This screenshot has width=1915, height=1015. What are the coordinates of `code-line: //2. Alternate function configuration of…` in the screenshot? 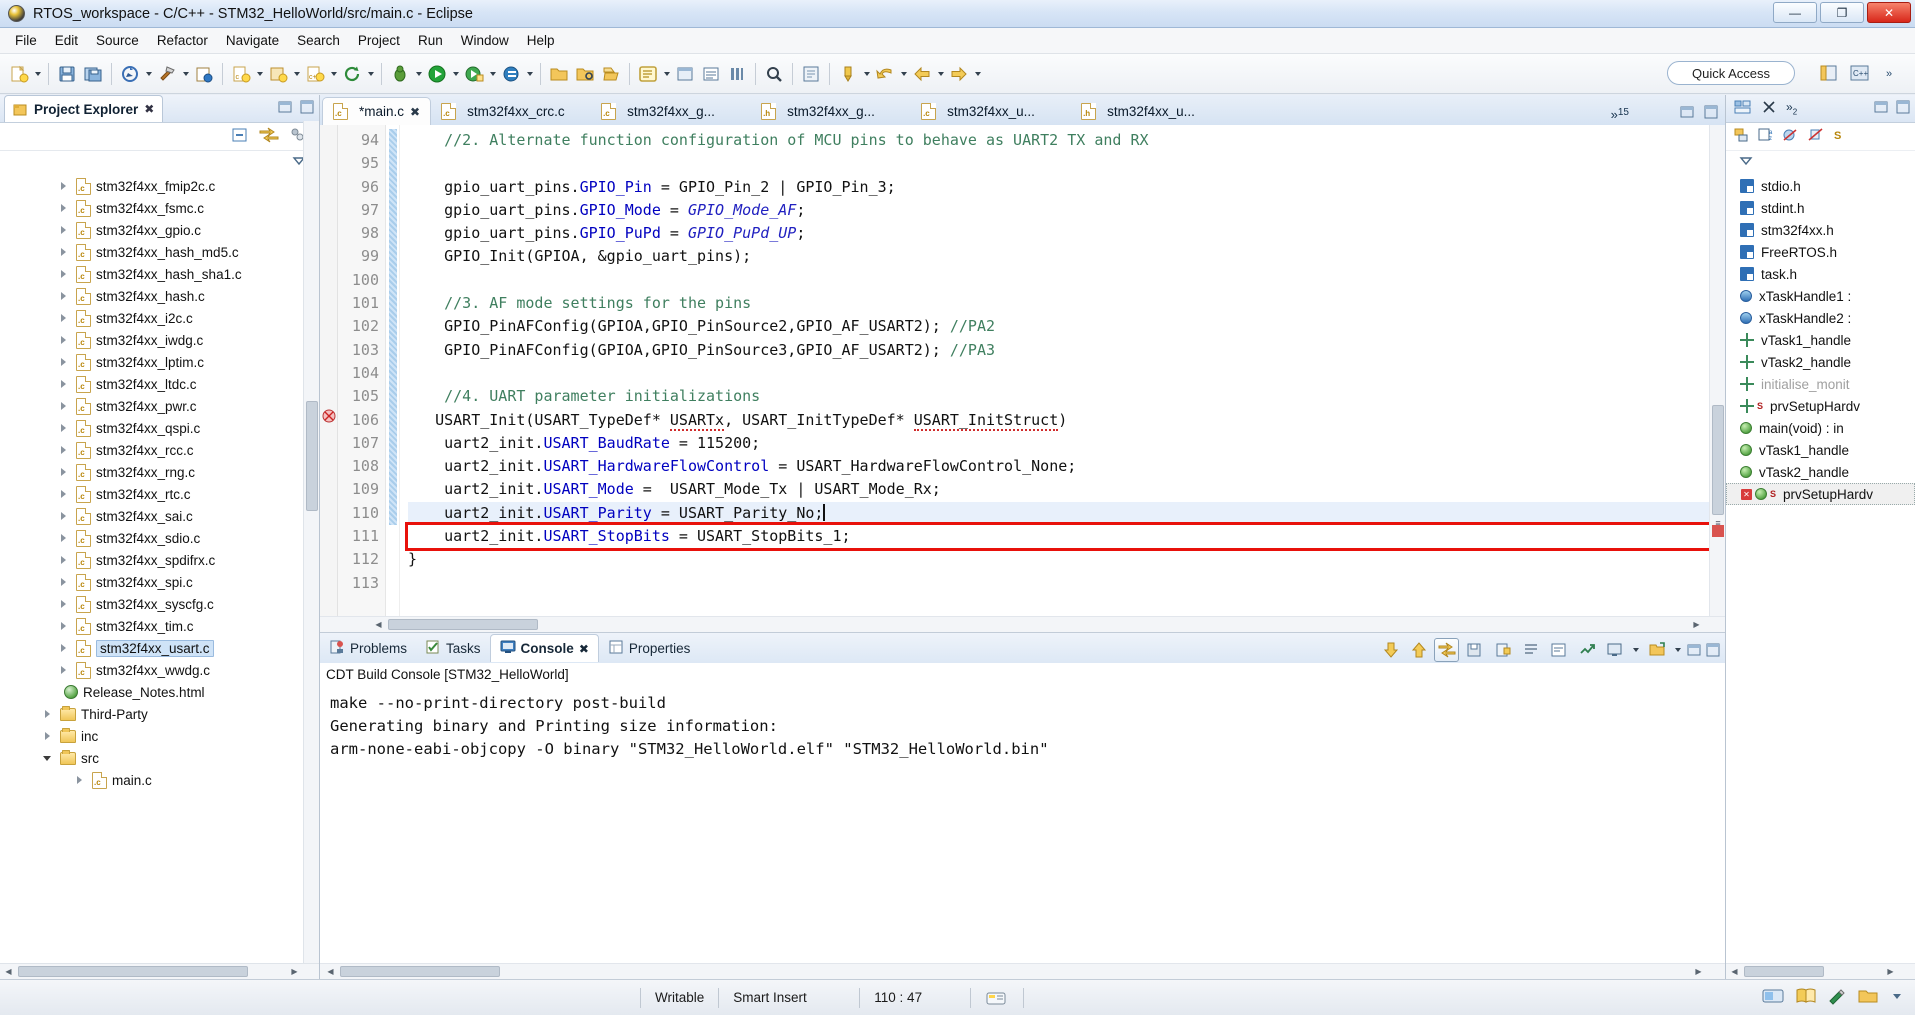 It's located at (1058, 140).